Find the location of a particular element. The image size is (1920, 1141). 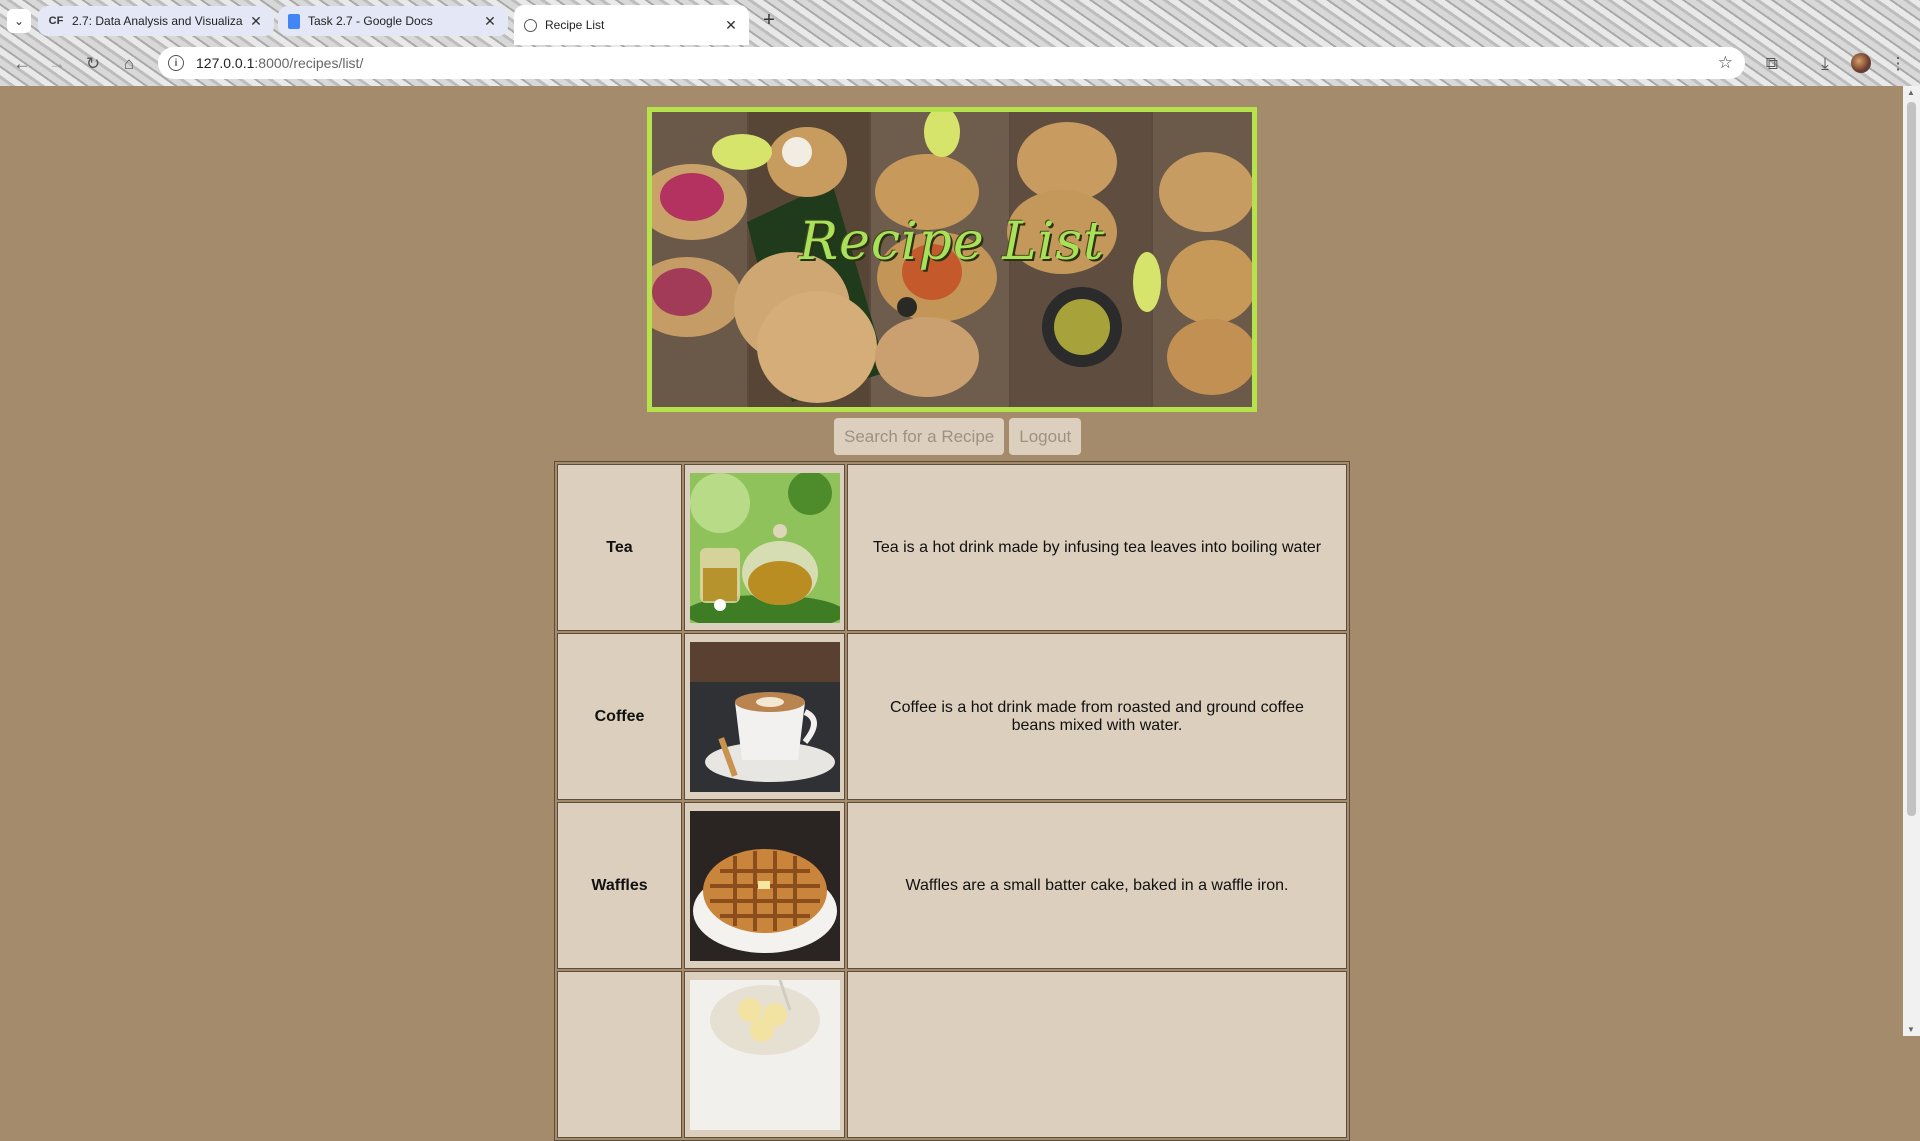

docs-favicon-icon is located at coordinates (294, 21).